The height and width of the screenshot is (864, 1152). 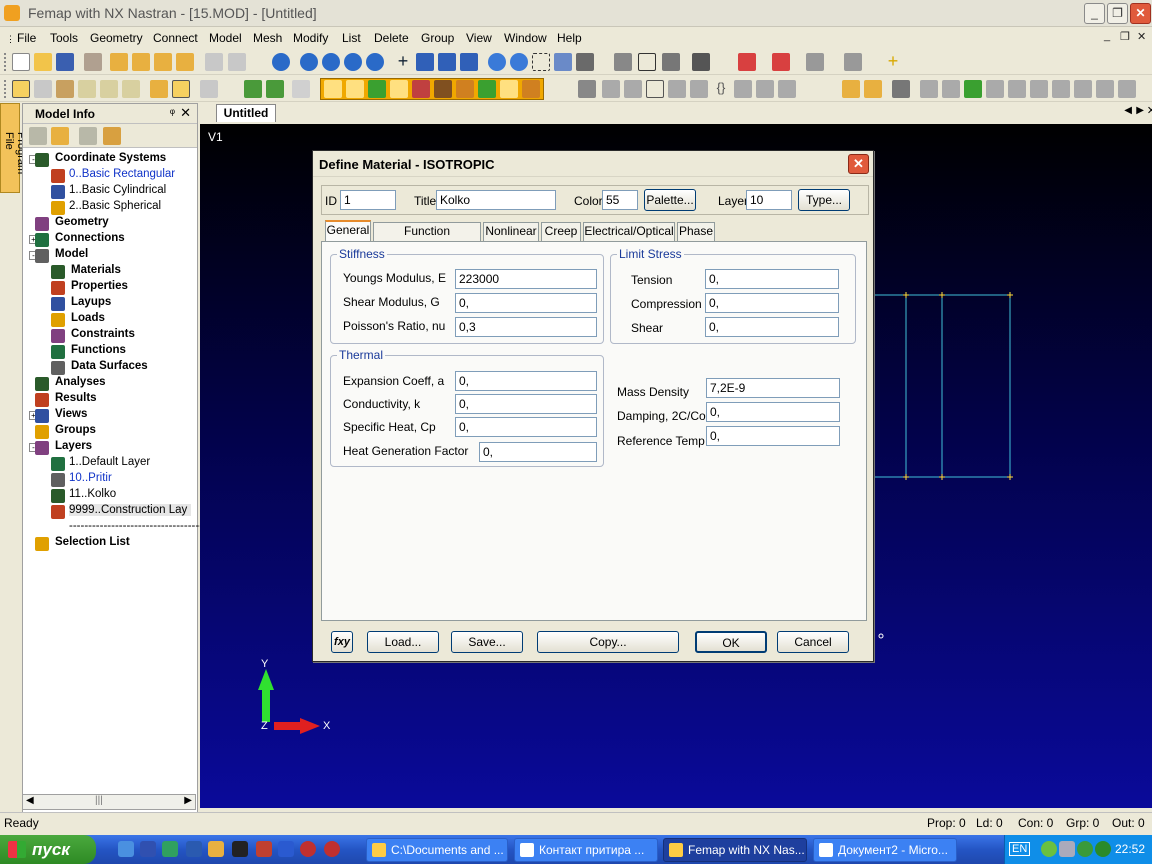 What do you see at coordinates (43, 89) in the screenshot?
I see `panel-icon` at bounding box center [43, 89].